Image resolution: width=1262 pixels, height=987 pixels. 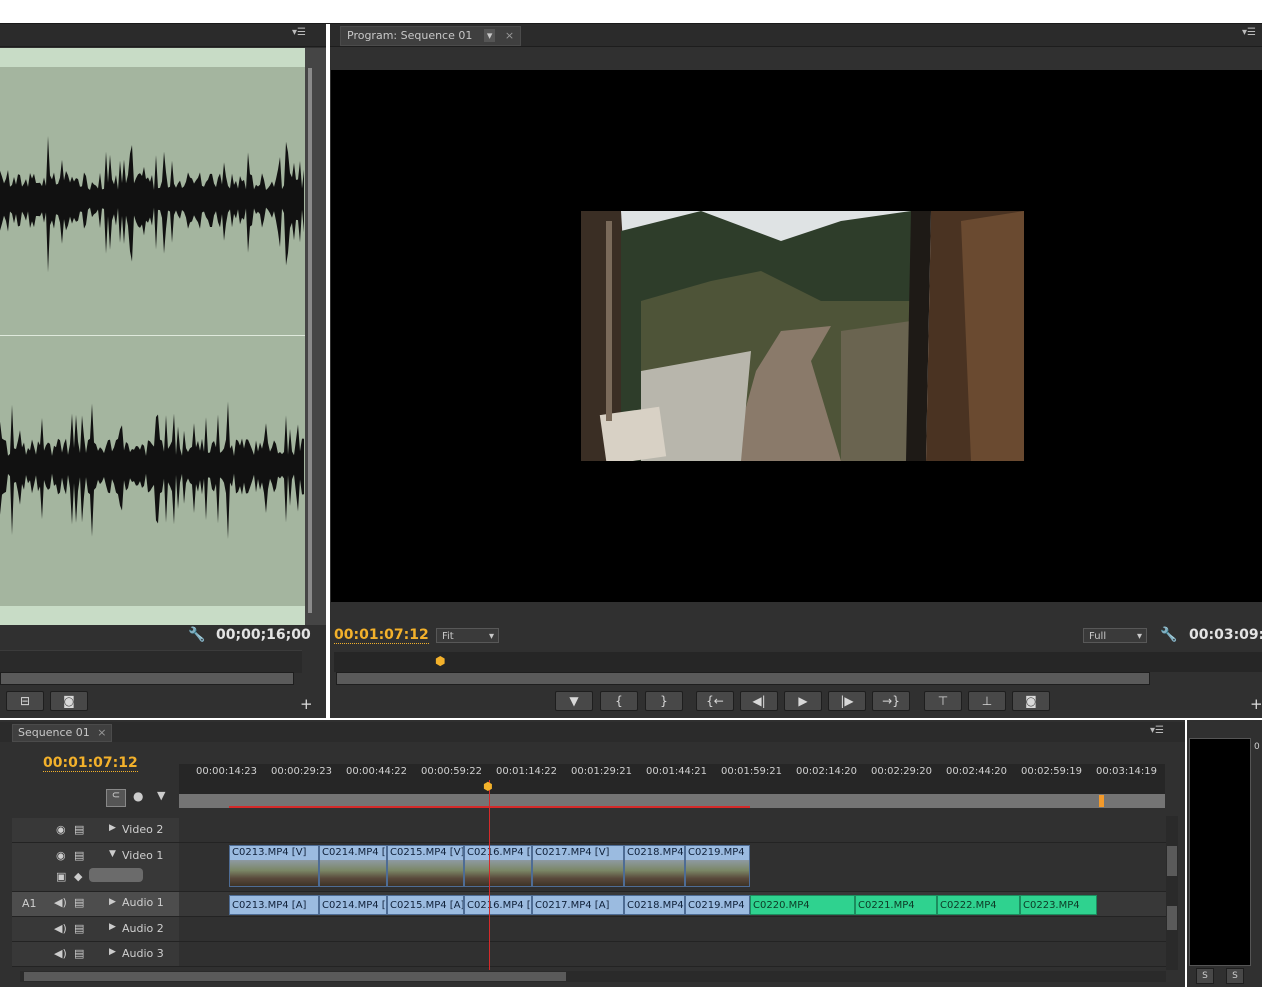 I want to click on go-to-out-icon: →}, so click(x=891, y=701).